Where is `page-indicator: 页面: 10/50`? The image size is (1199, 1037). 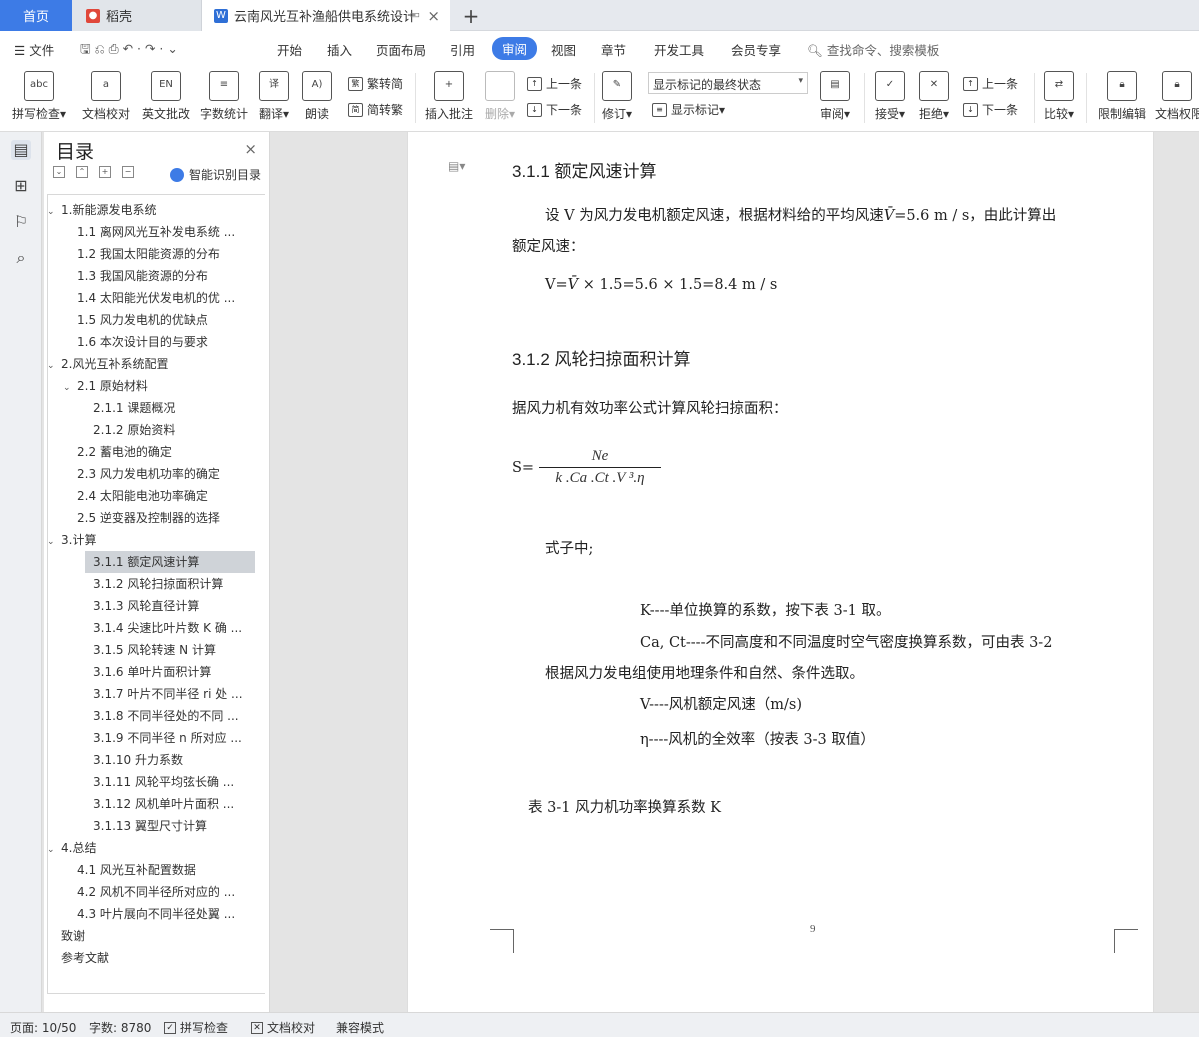
page-indicator: 页面: 10/50 is located at coordinates (43, 1027).